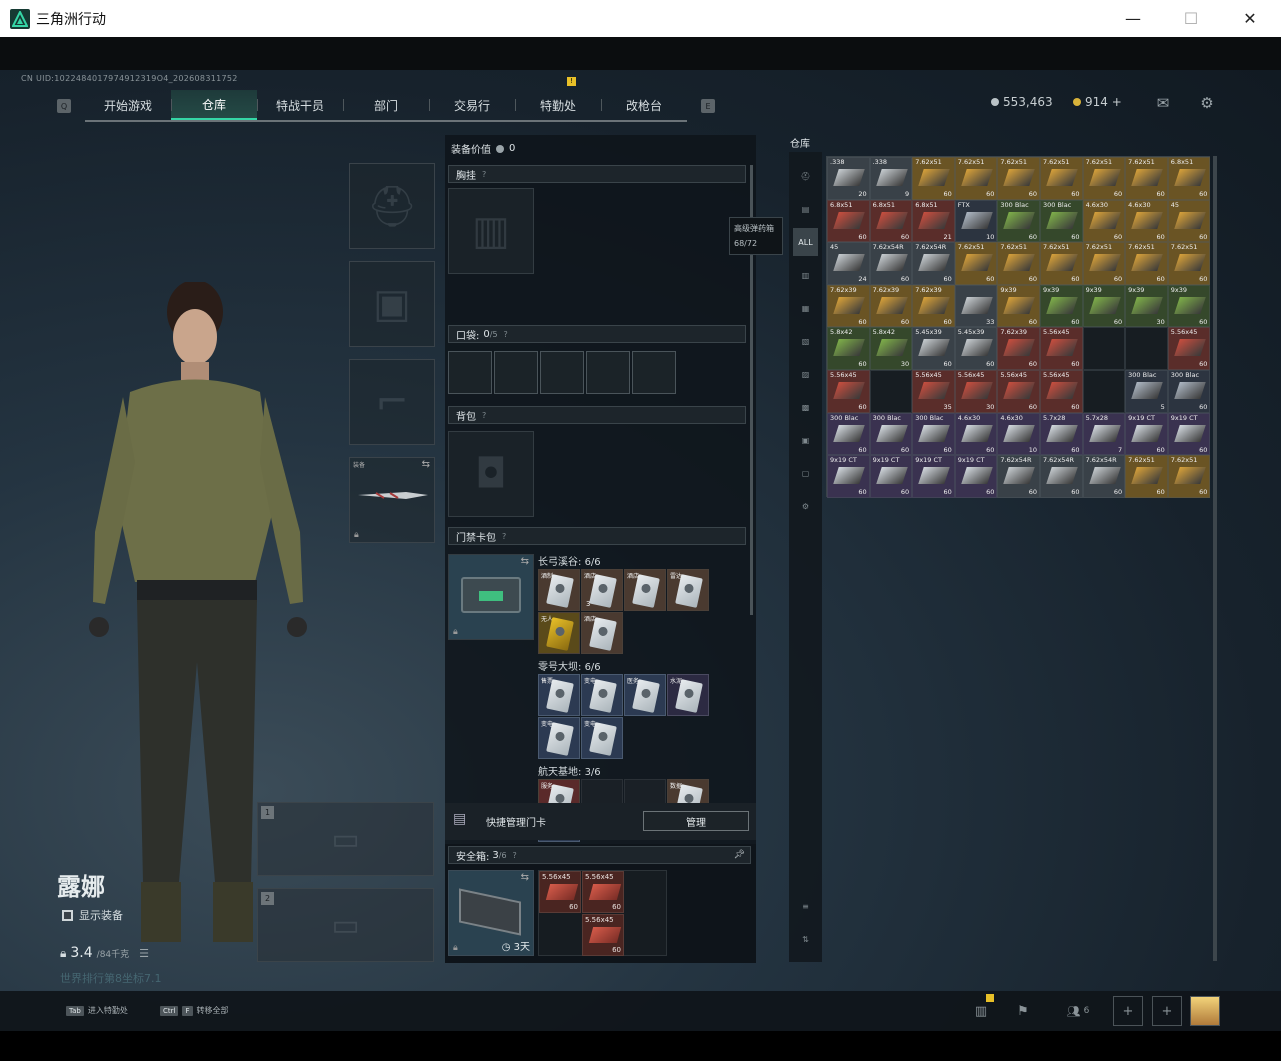 The height and width of the screenshot is (1061, 1281). Describe the element at coordinates (976, 391) in the screenshot. I see `warehouse-item: 5.56x45 30` at that location.